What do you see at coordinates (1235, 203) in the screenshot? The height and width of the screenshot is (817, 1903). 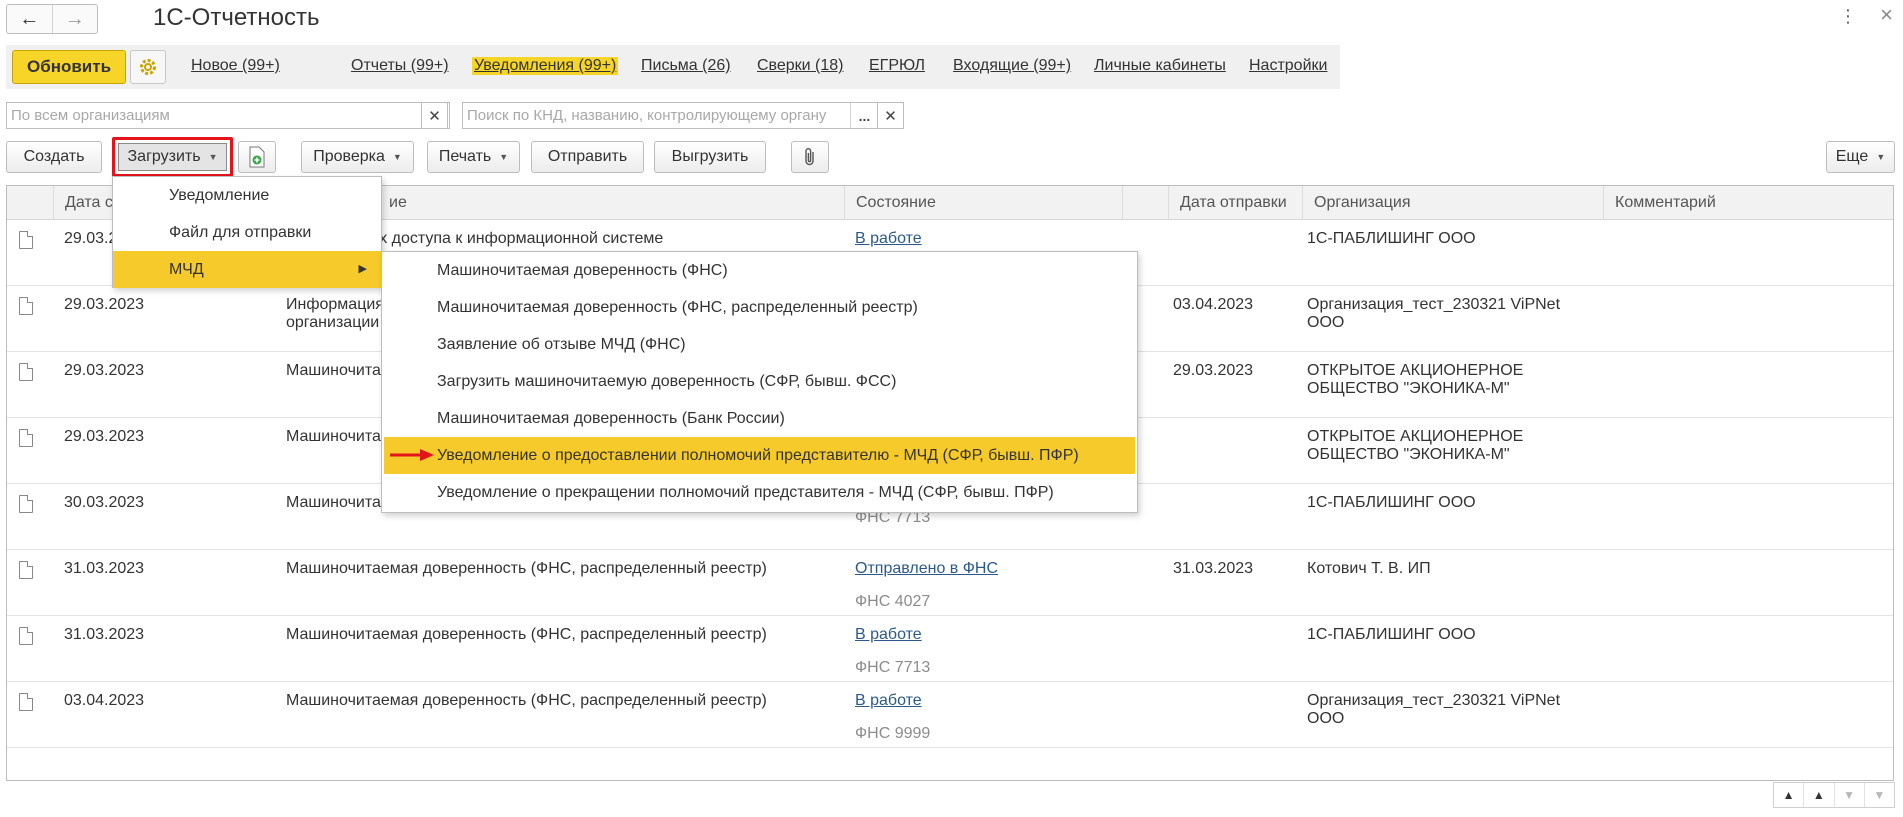 I see `col-sent-date: Дата отправки` at bounding box center [1235, 203].